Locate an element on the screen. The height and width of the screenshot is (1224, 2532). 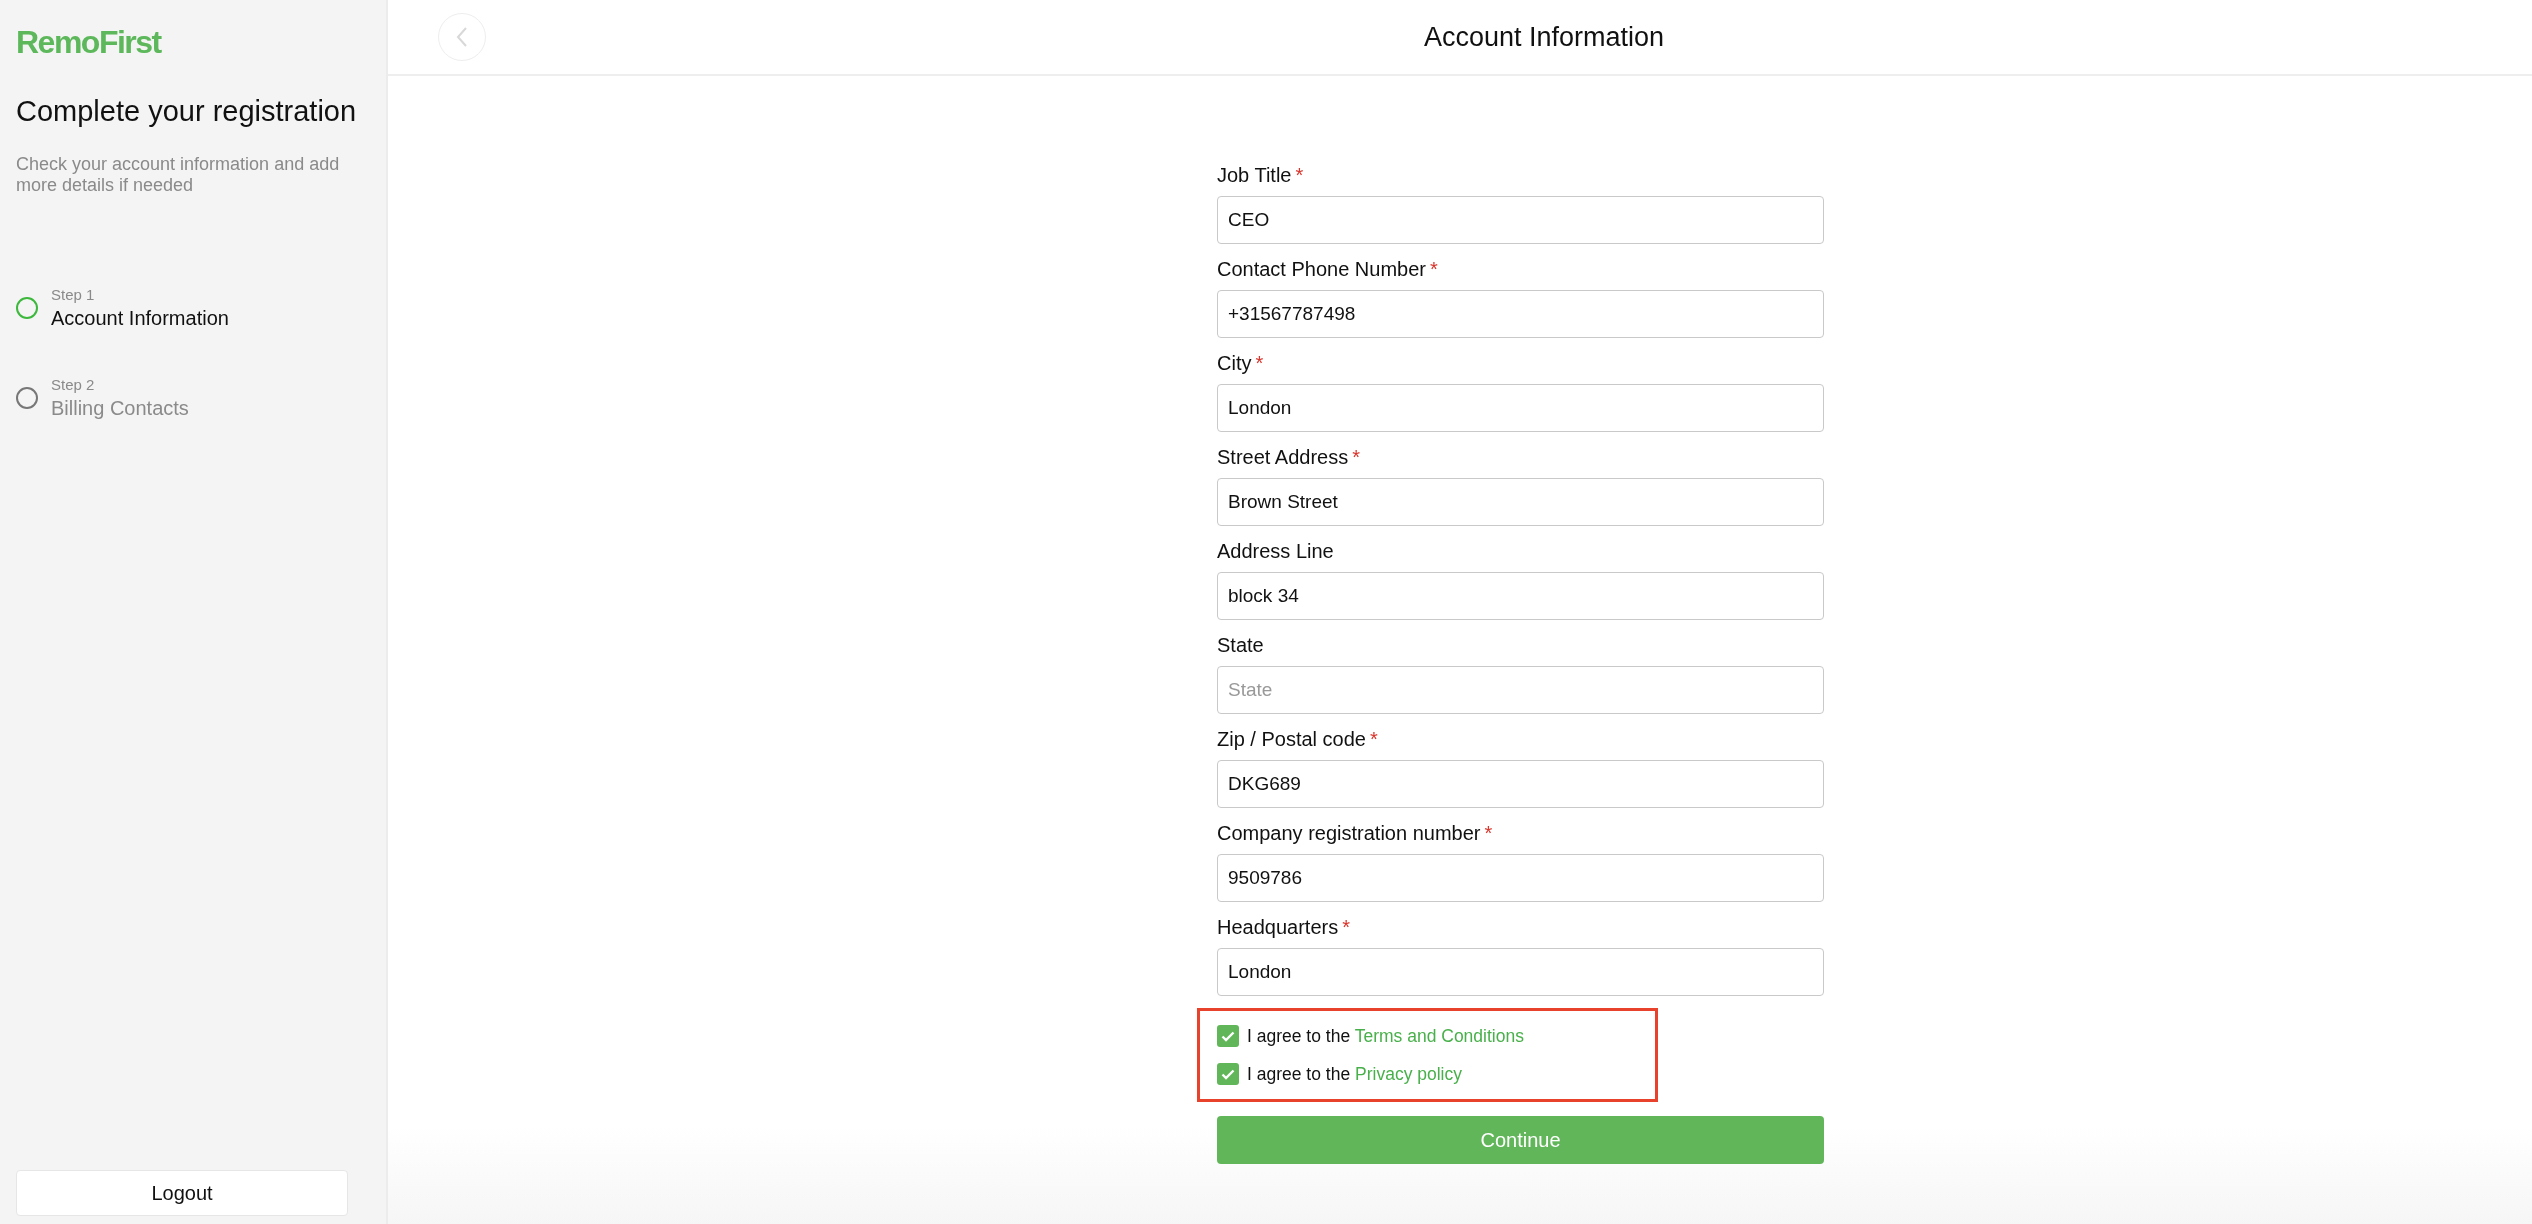
logo: RemoFirst is located at coordinates (88, 42).